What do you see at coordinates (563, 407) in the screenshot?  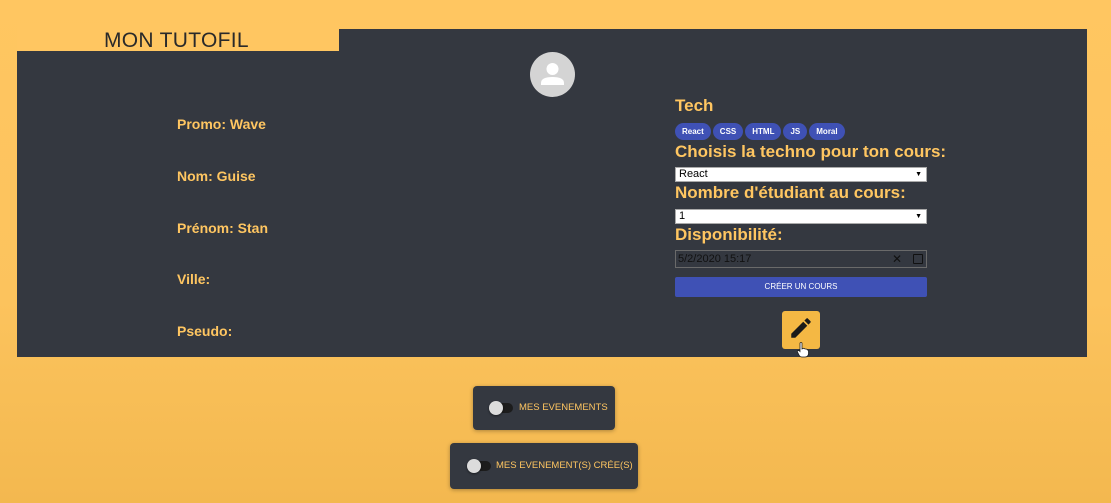 I see `my-events-label: MES EVENEMENTS` at bounding box center [563, 407].